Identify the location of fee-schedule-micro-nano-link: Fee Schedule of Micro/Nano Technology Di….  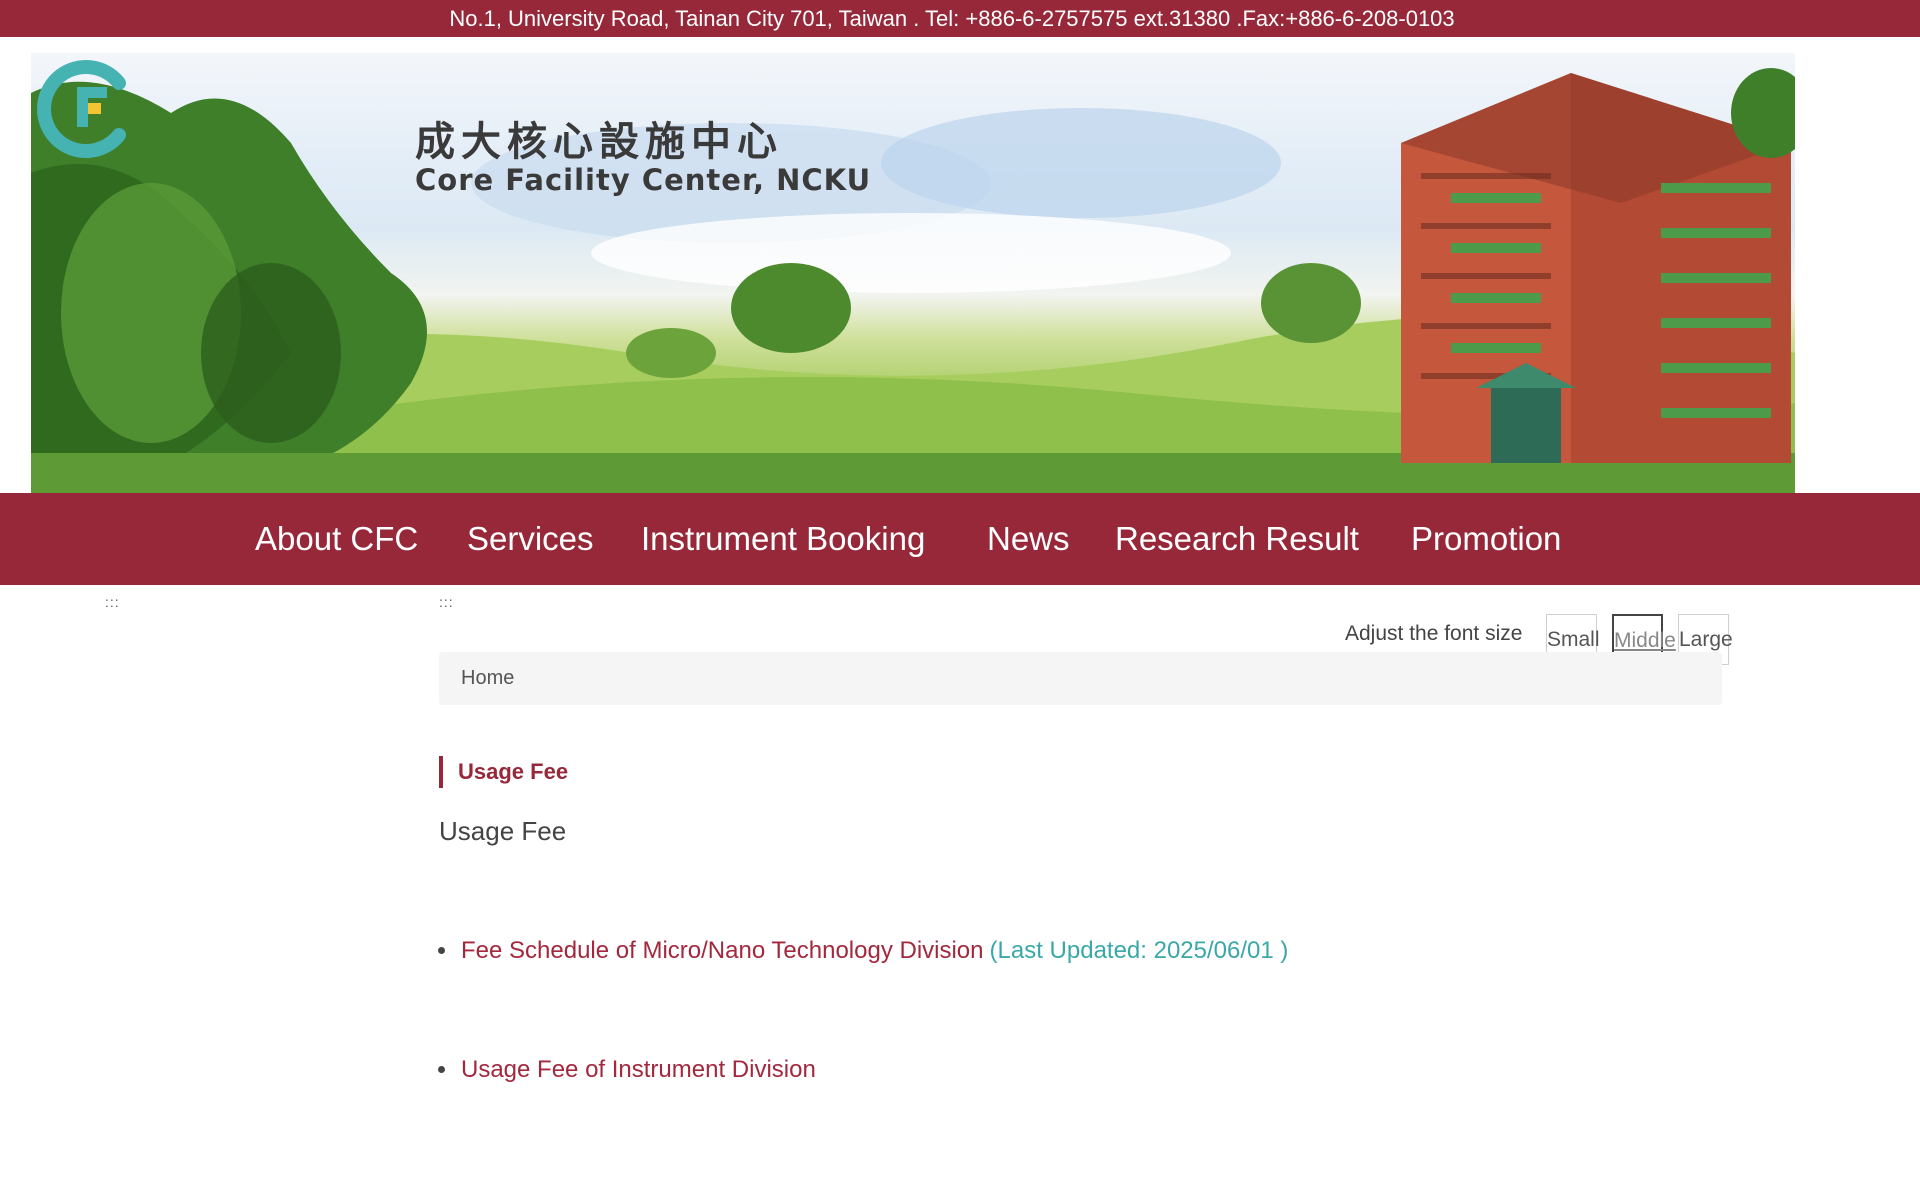
(722, 950).